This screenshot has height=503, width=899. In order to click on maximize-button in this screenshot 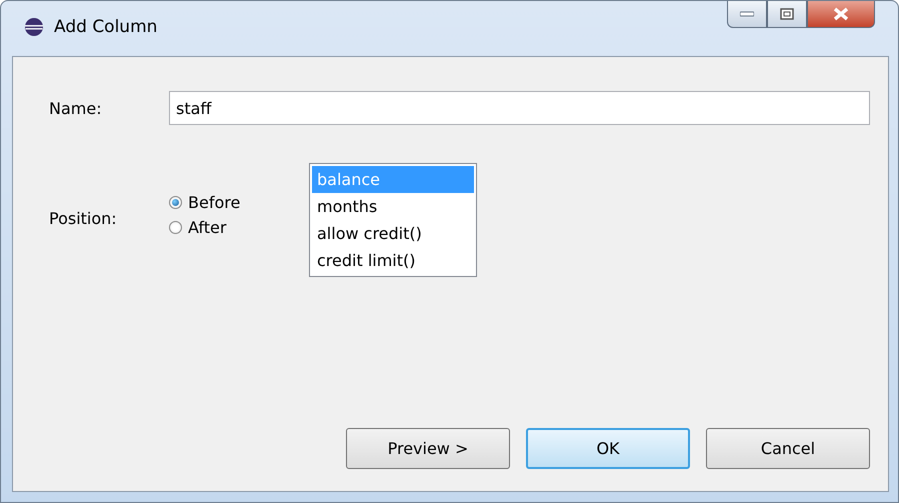, I will do `click(787, 14)`.